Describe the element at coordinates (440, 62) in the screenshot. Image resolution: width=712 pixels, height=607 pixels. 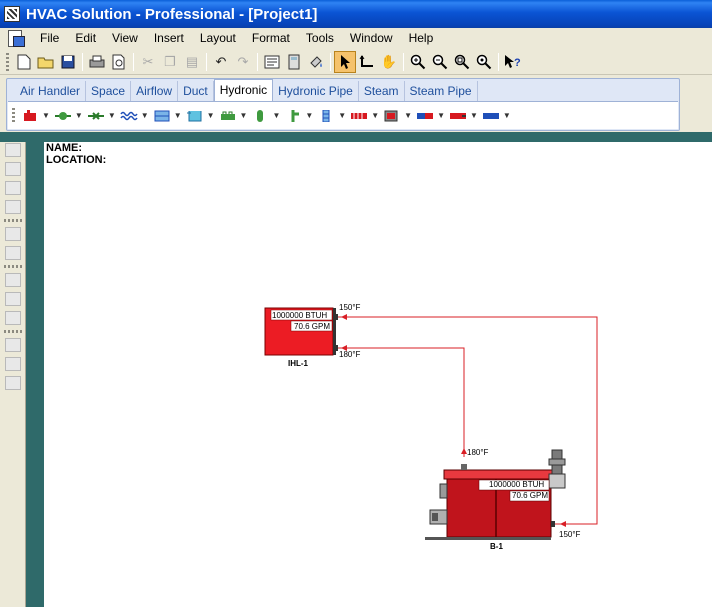
I see `zoom-out-icon` at that location.